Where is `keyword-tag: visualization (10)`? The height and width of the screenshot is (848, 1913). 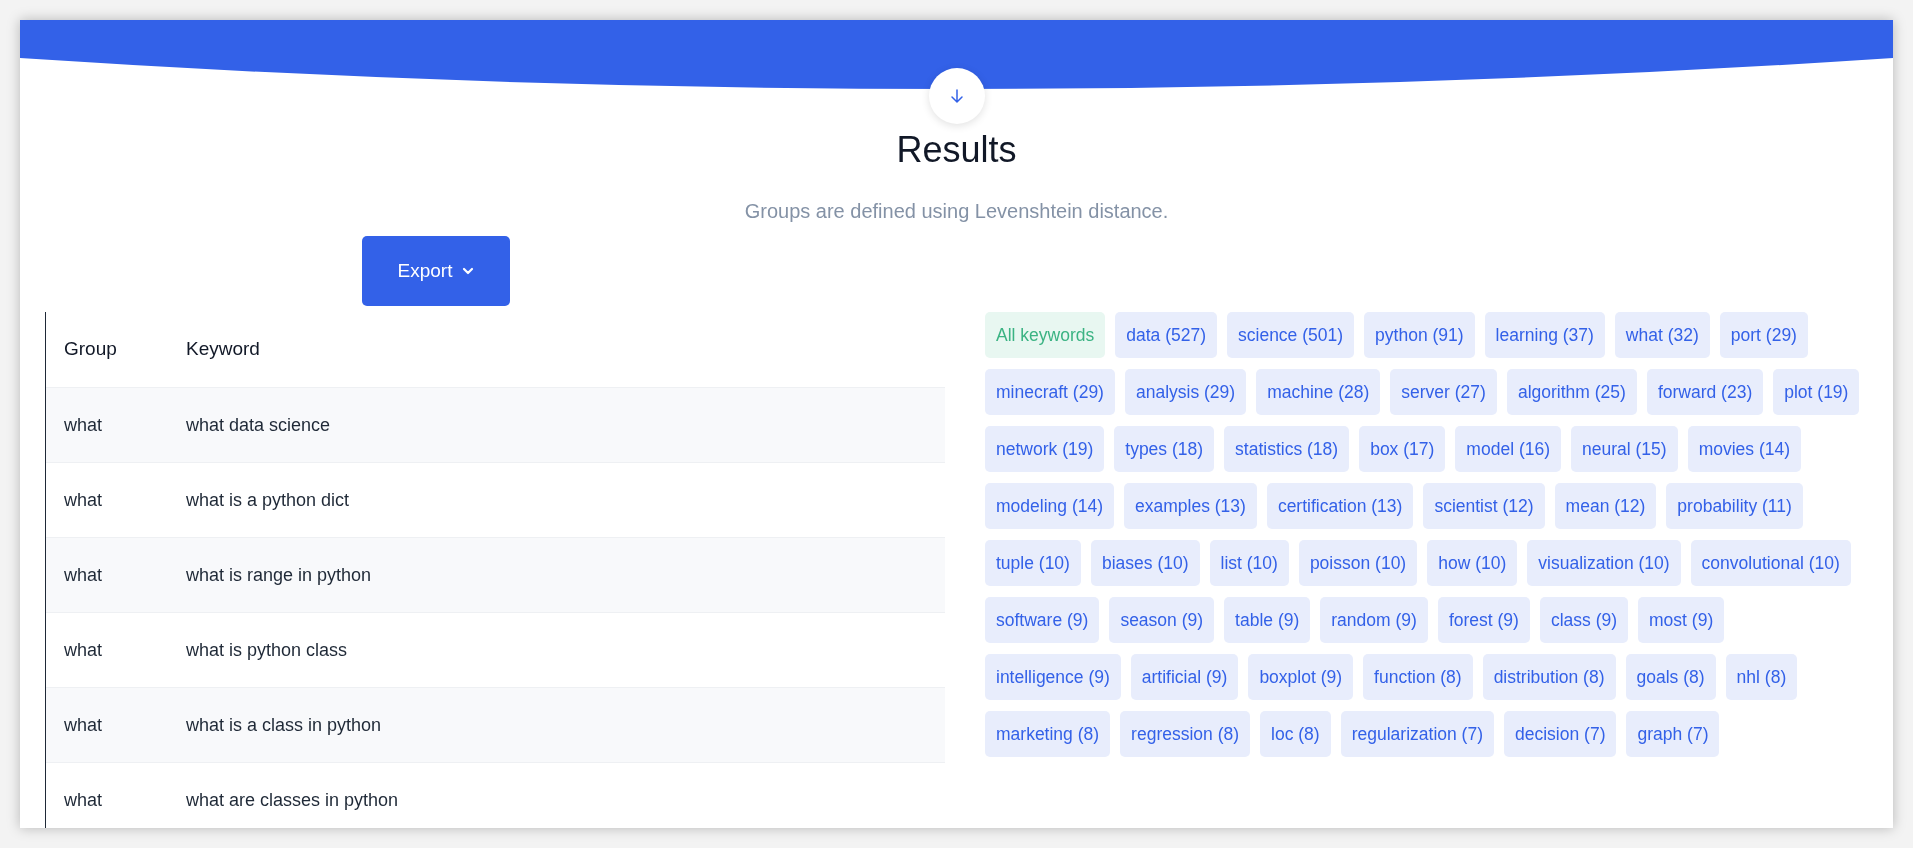 keyword-tag: visualization (10) is located at coordinates (1604, 563).